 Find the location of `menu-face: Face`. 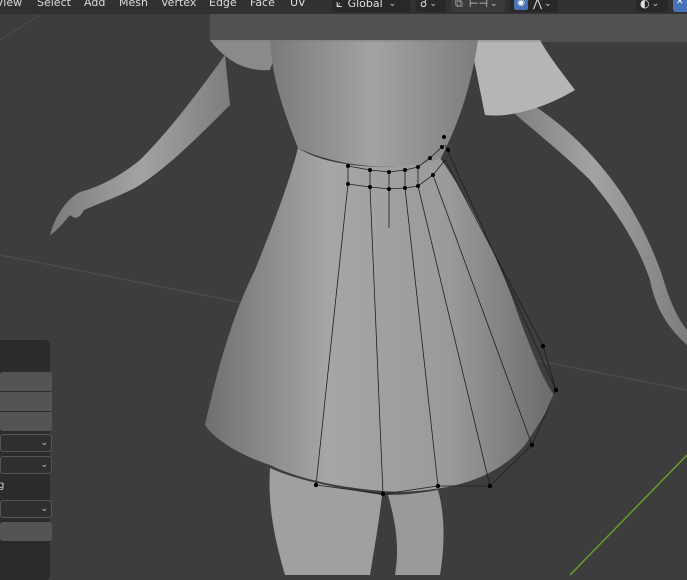

menu-face: Face is located at coordinates (262, 4).